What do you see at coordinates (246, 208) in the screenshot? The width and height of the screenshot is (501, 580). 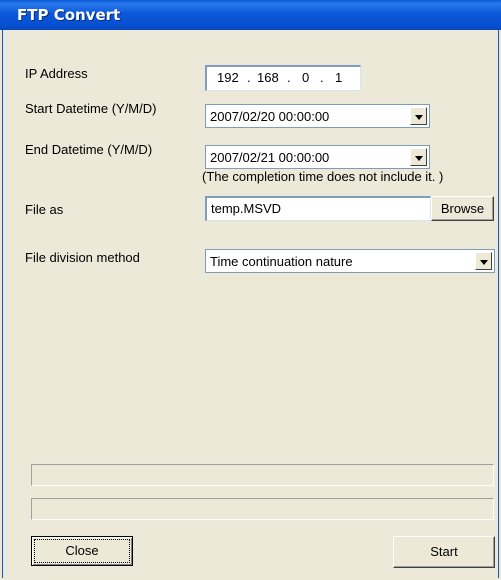 I see `file-name-value: temp.MSVD` at bounding box center [246, 208].